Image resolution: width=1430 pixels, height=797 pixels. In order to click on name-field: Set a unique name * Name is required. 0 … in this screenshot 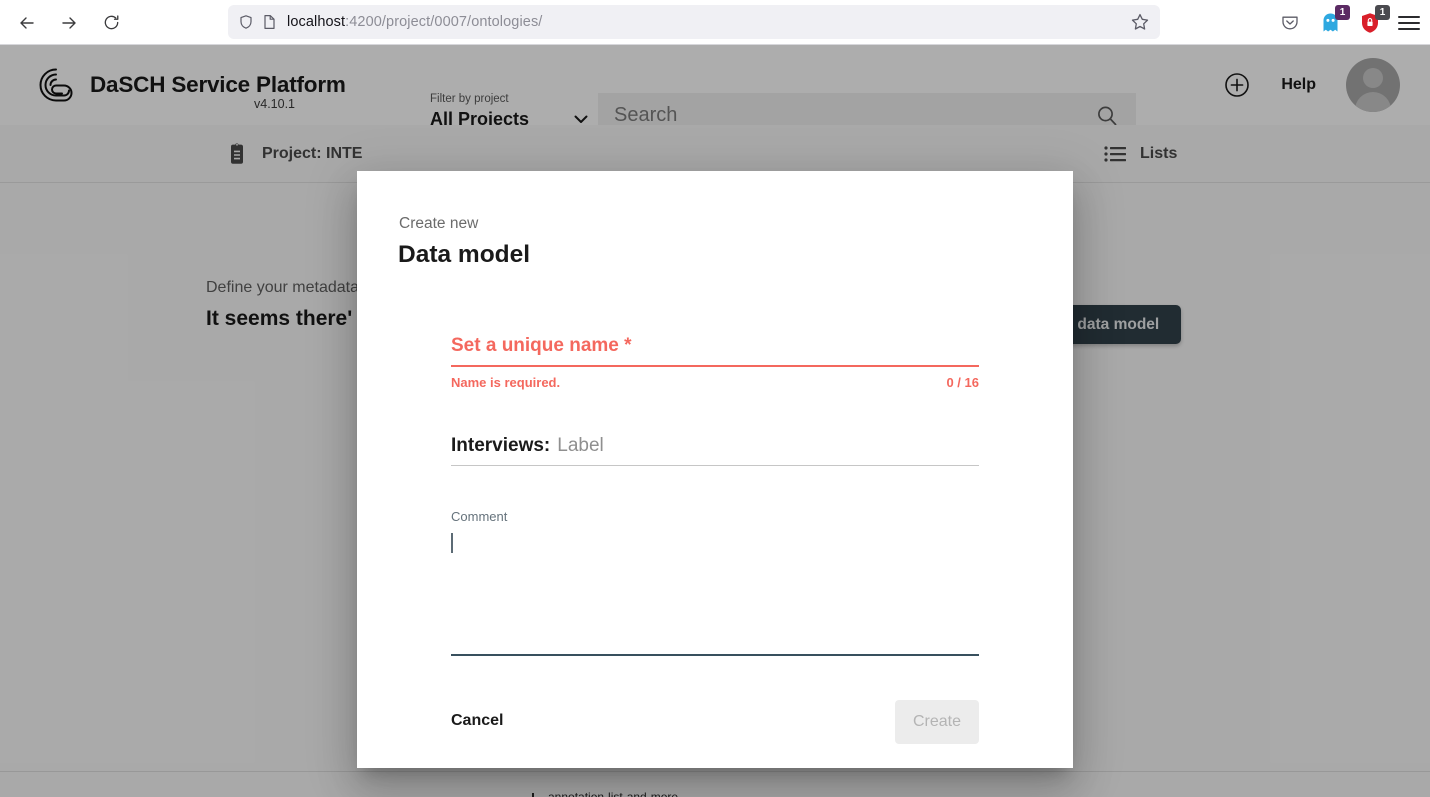, I will do `click(715, 362)`.